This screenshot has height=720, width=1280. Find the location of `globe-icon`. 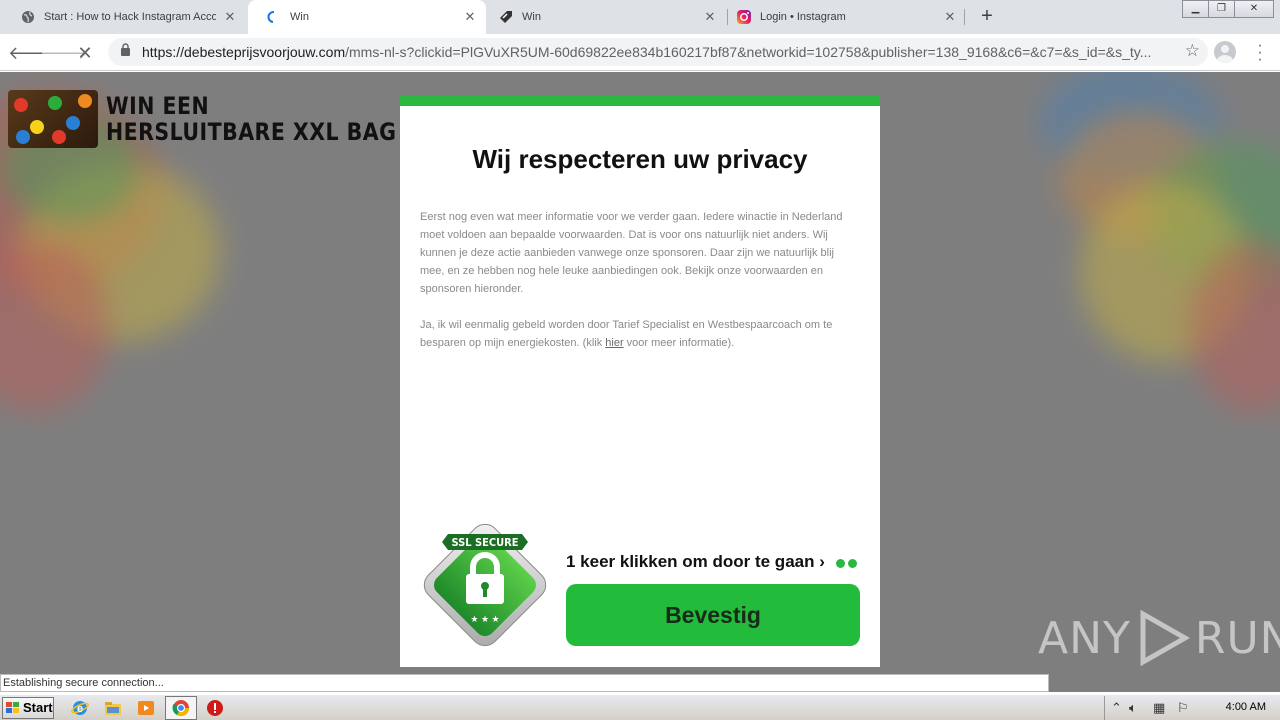

globe-icon is located at coordinates (28, 17).